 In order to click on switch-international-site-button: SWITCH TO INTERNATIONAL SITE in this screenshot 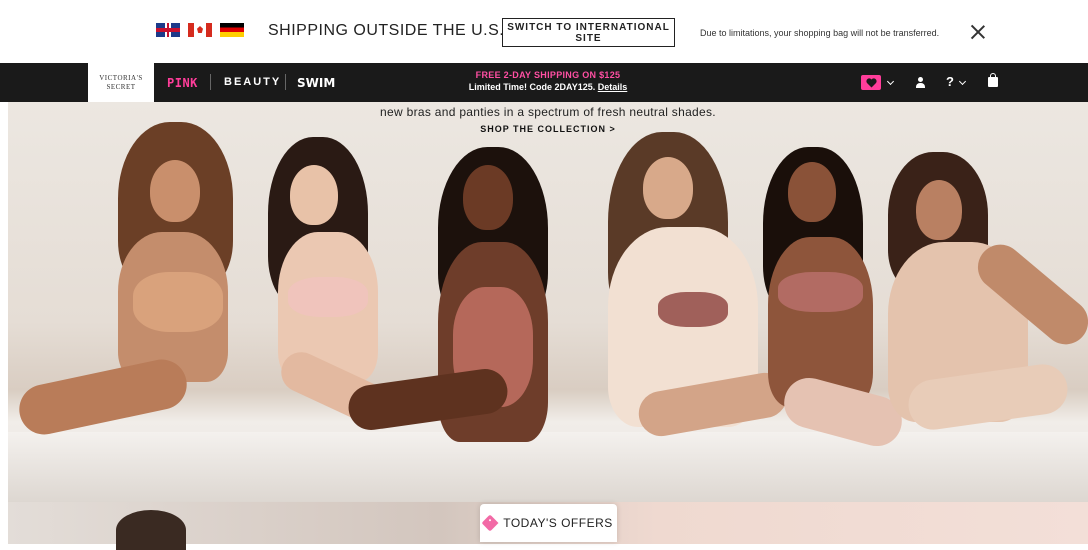, I will do `click(588, 32)`.